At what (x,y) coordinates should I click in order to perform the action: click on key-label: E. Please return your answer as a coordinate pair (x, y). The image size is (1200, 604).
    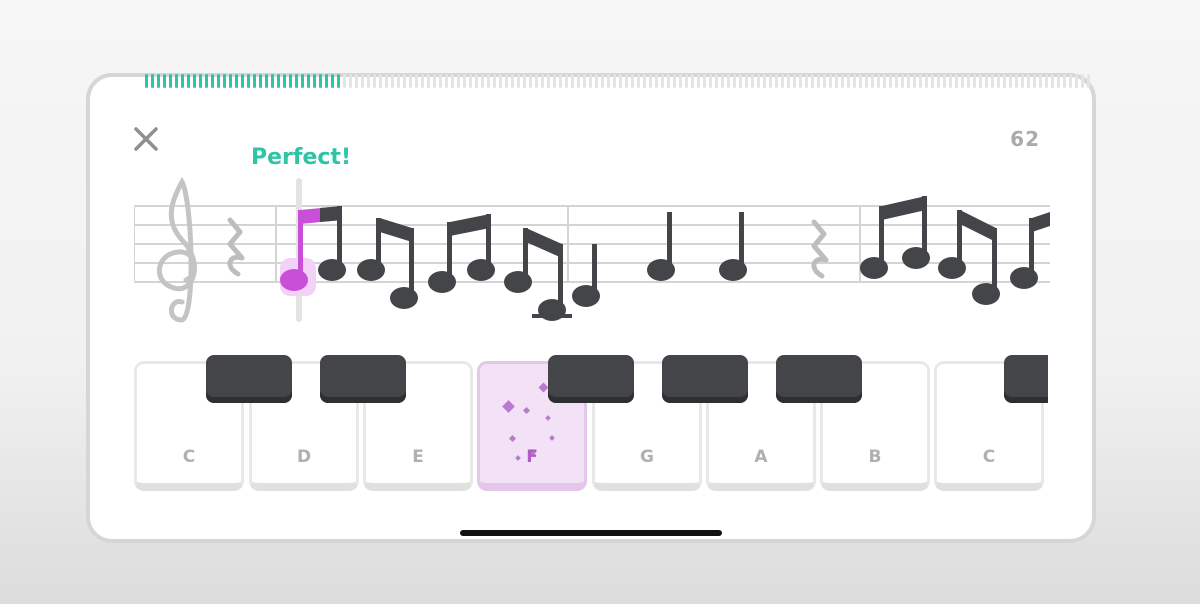
    Looking at the image, I should click on (418, 457).